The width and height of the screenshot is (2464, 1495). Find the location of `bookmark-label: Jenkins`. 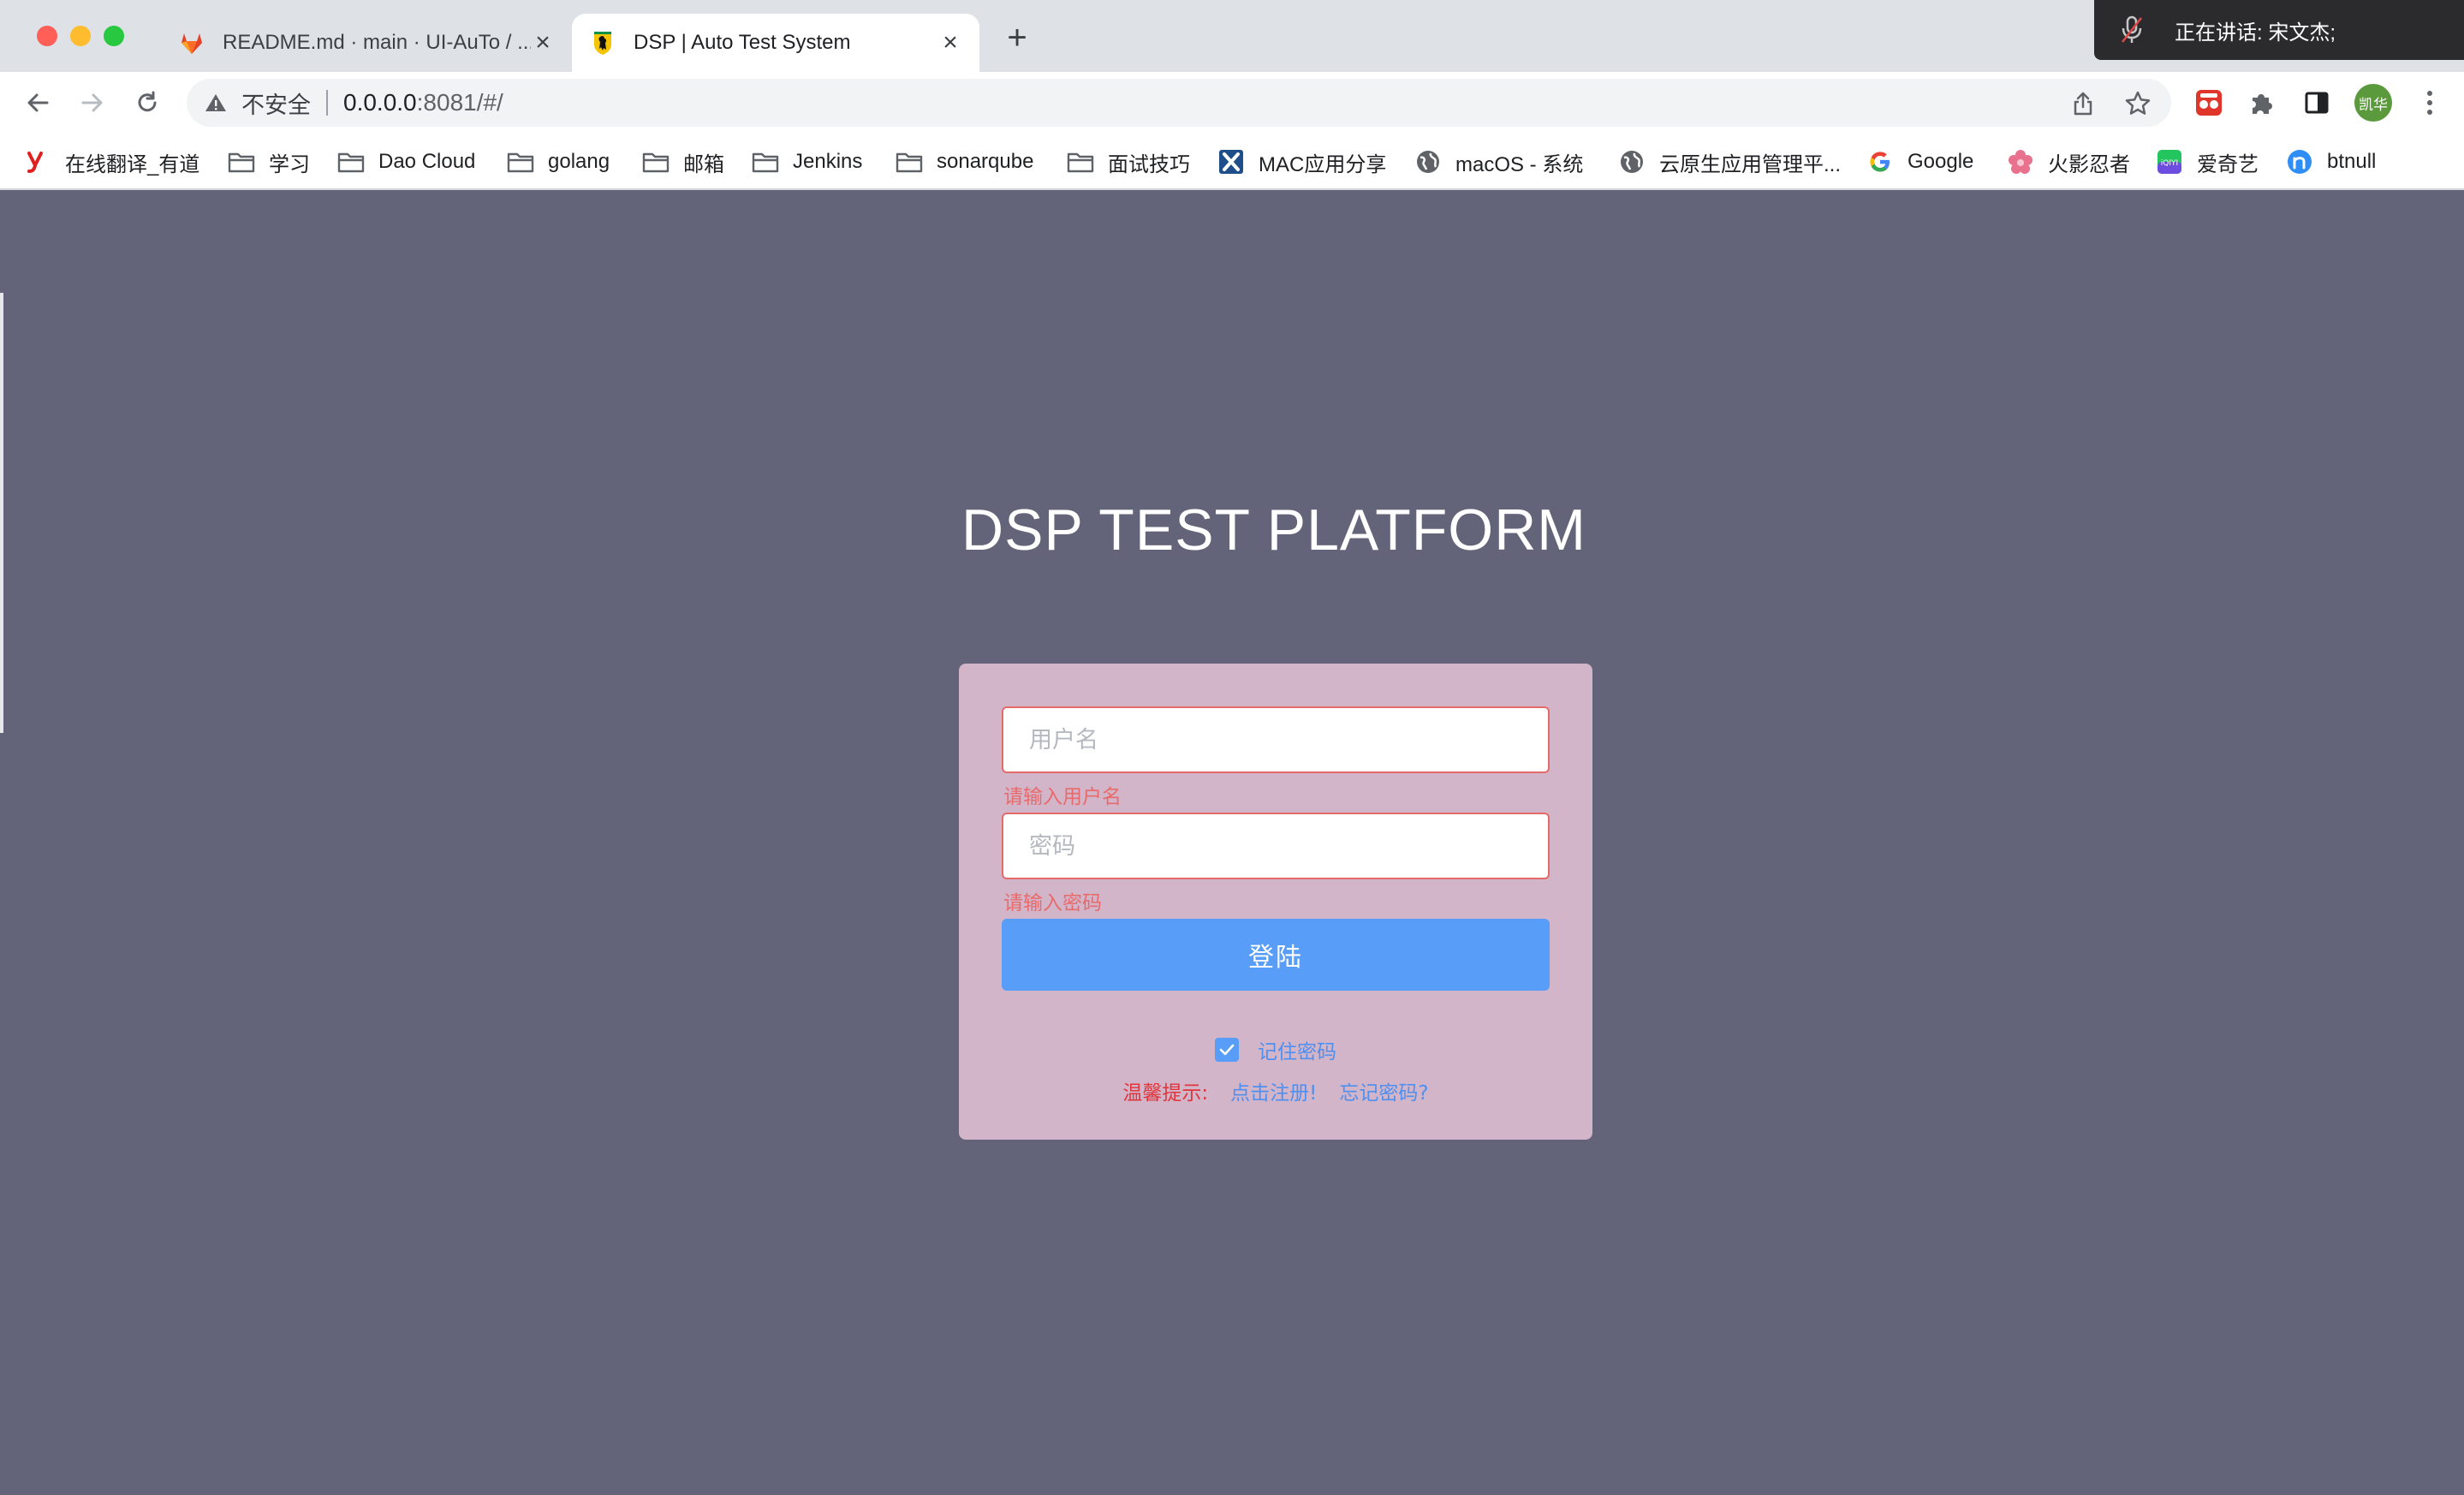

bookmark-label: Jenkins is located at coordinates (828, 161).